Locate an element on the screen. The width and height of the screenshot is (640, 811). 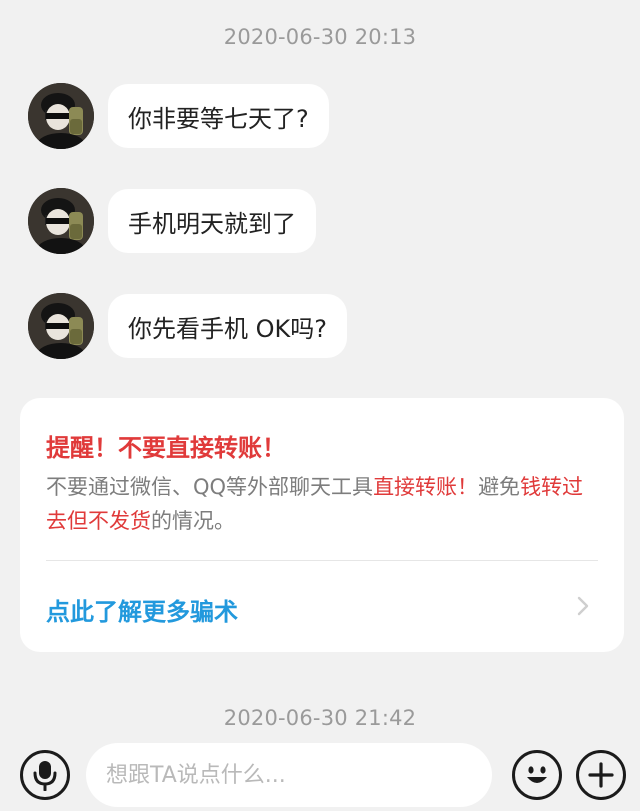
message-row: 手机明天就到了 is located at coordinates (172, 221).